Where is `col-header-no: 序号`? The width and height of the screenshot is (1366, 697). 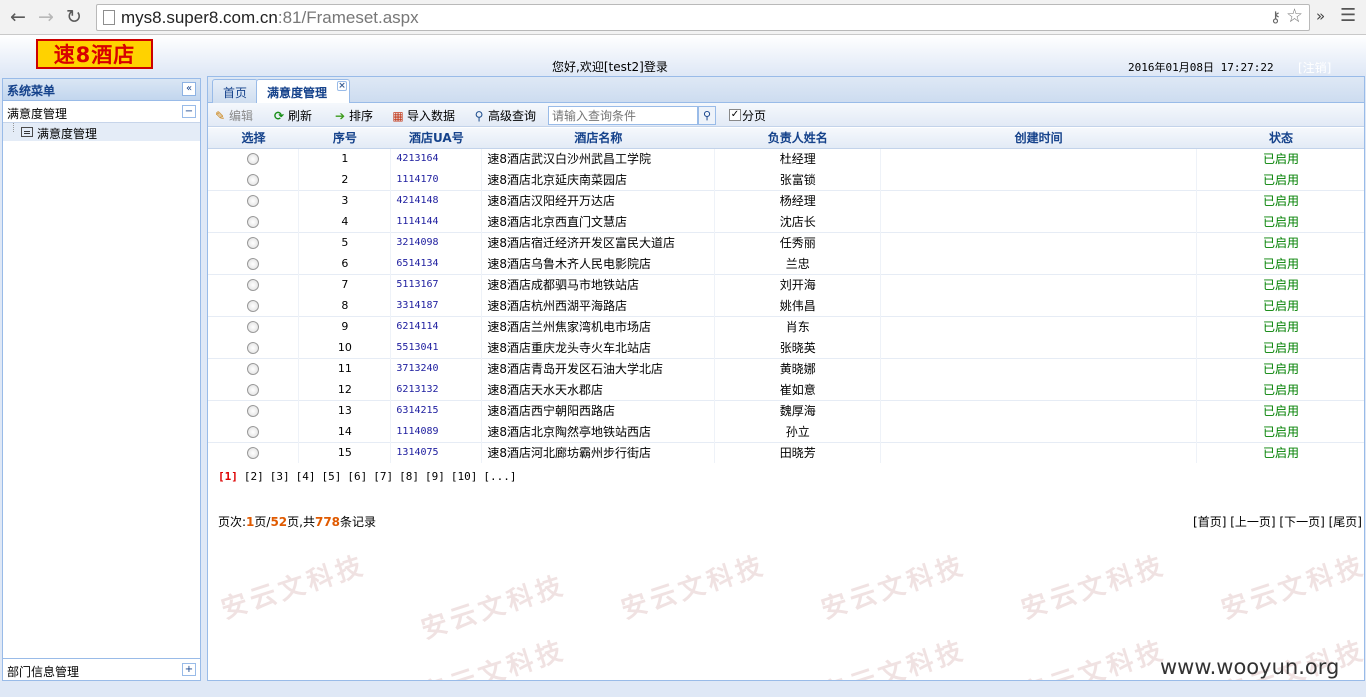
col-header-no: 序号 is located at coordinates (344, 138).